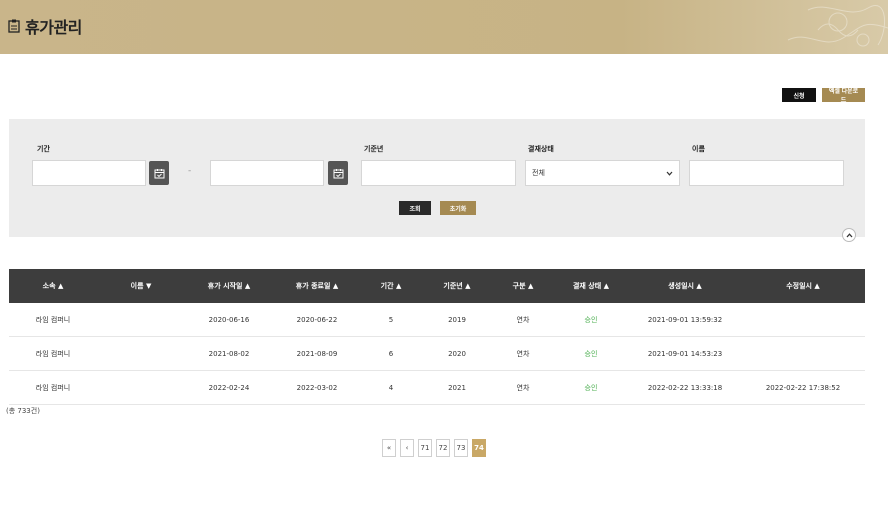  What do you see at coordinates (415, 208) in the screenshot?
I see `search-button: 조회` at bounding box center [415, 208].